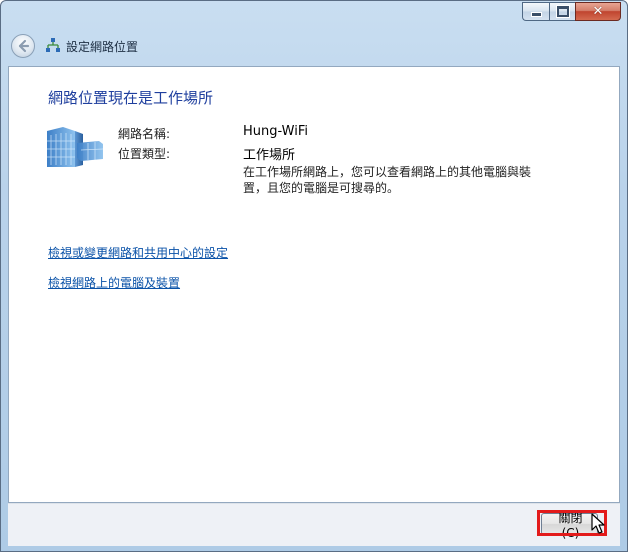 The height and width of the screenshot is (552, 628). I want to click on cursor-icon, so click(598, 523).